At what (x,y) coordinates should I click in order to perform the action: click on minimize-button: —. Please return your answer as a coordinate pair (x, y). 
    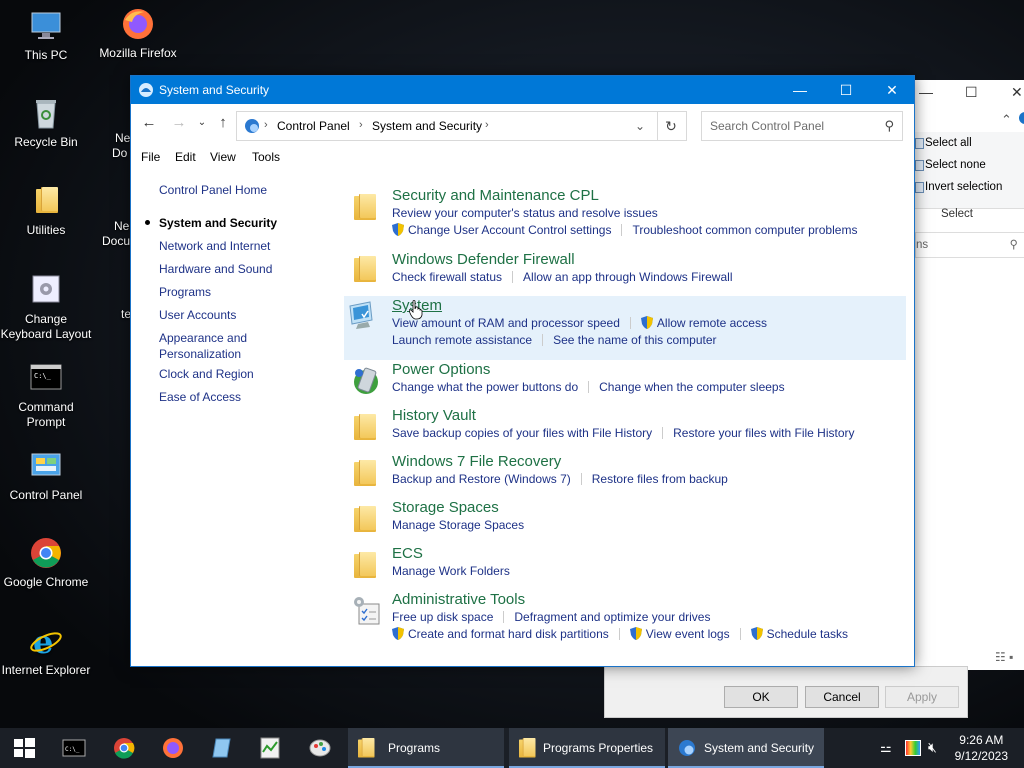
    Looking at the image, I should click on (800, 90).